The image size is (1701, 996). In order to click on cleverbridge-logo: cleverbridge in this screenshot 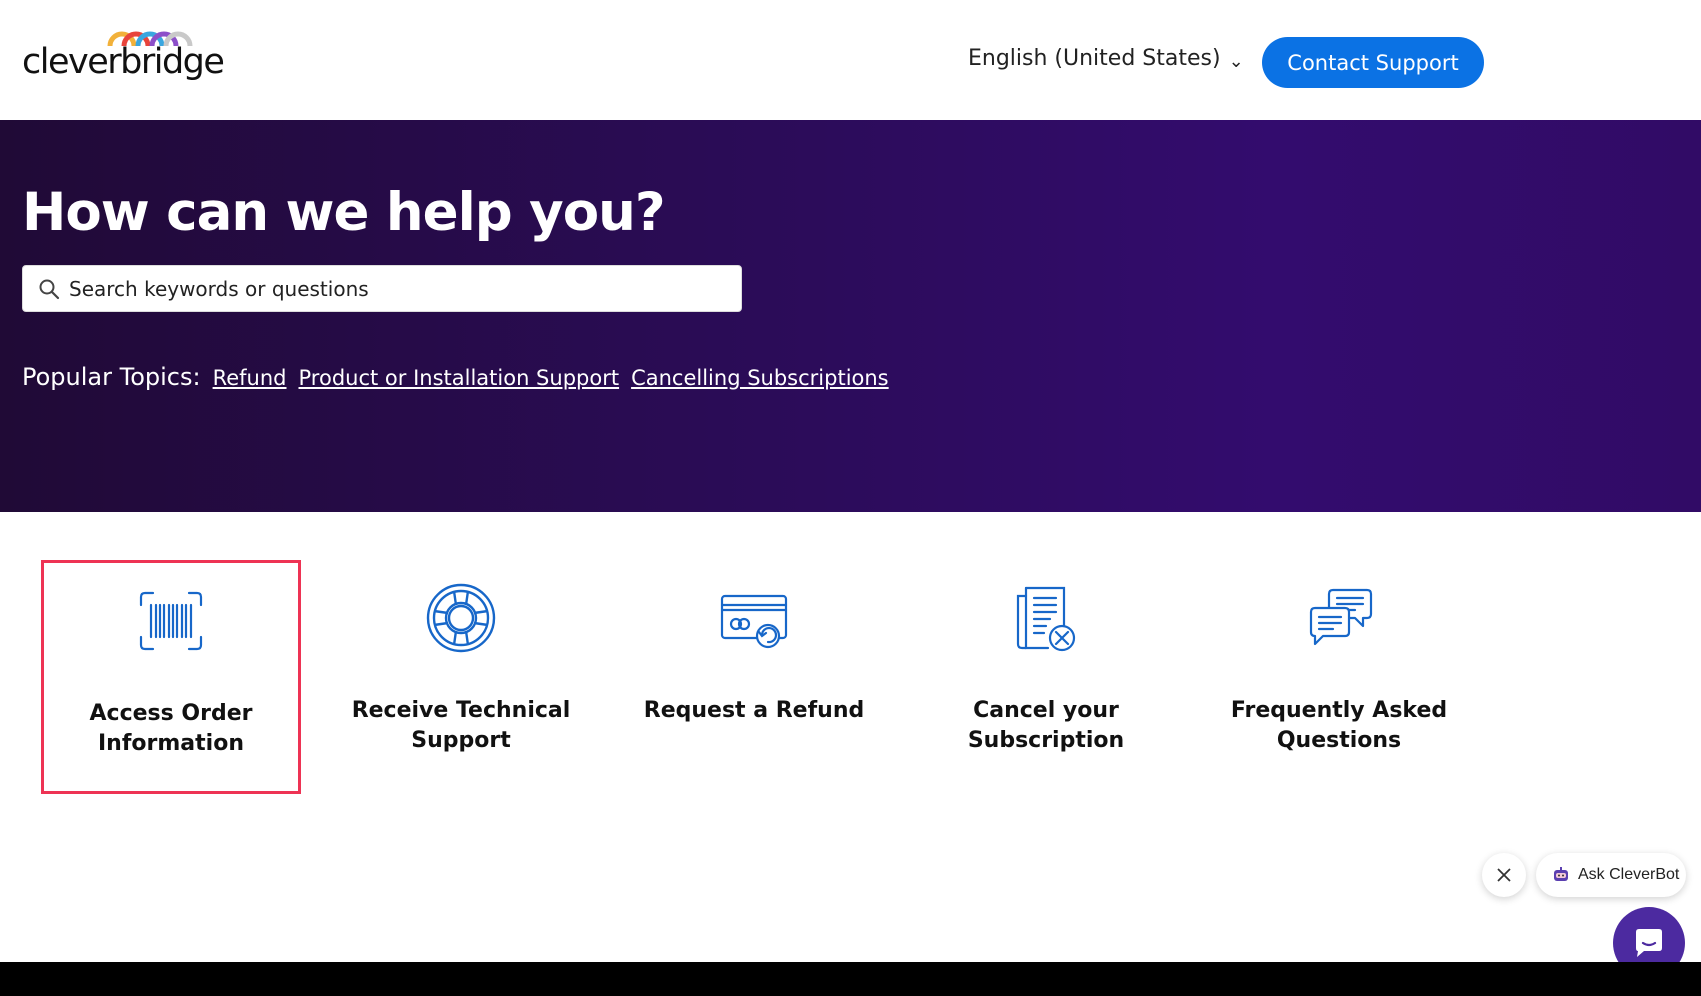, I will do `click(123, 54)`.